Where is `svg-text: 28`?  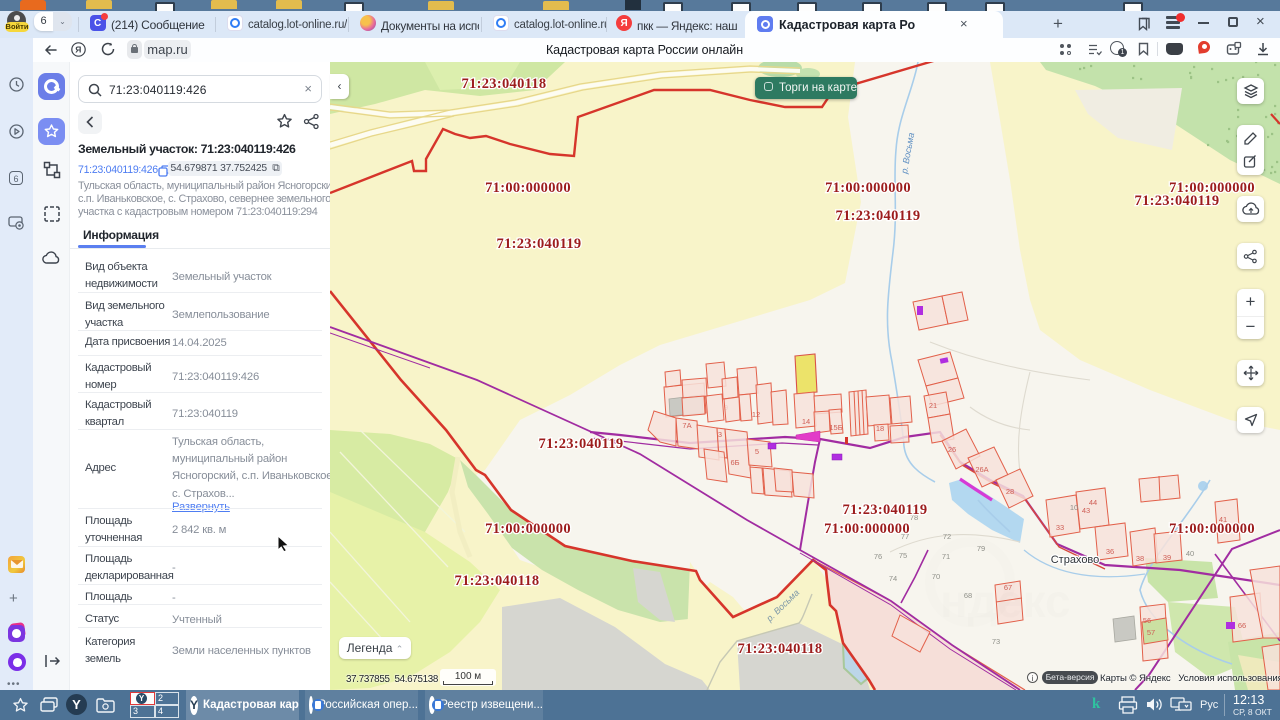
svg-text: 28 is located at coordinates (1010, 491).